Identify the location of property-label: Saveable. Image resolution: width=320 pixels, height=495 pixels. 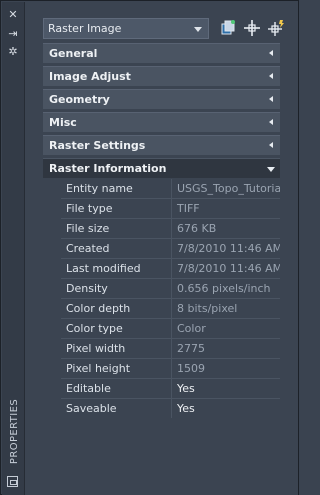
(91, 408).